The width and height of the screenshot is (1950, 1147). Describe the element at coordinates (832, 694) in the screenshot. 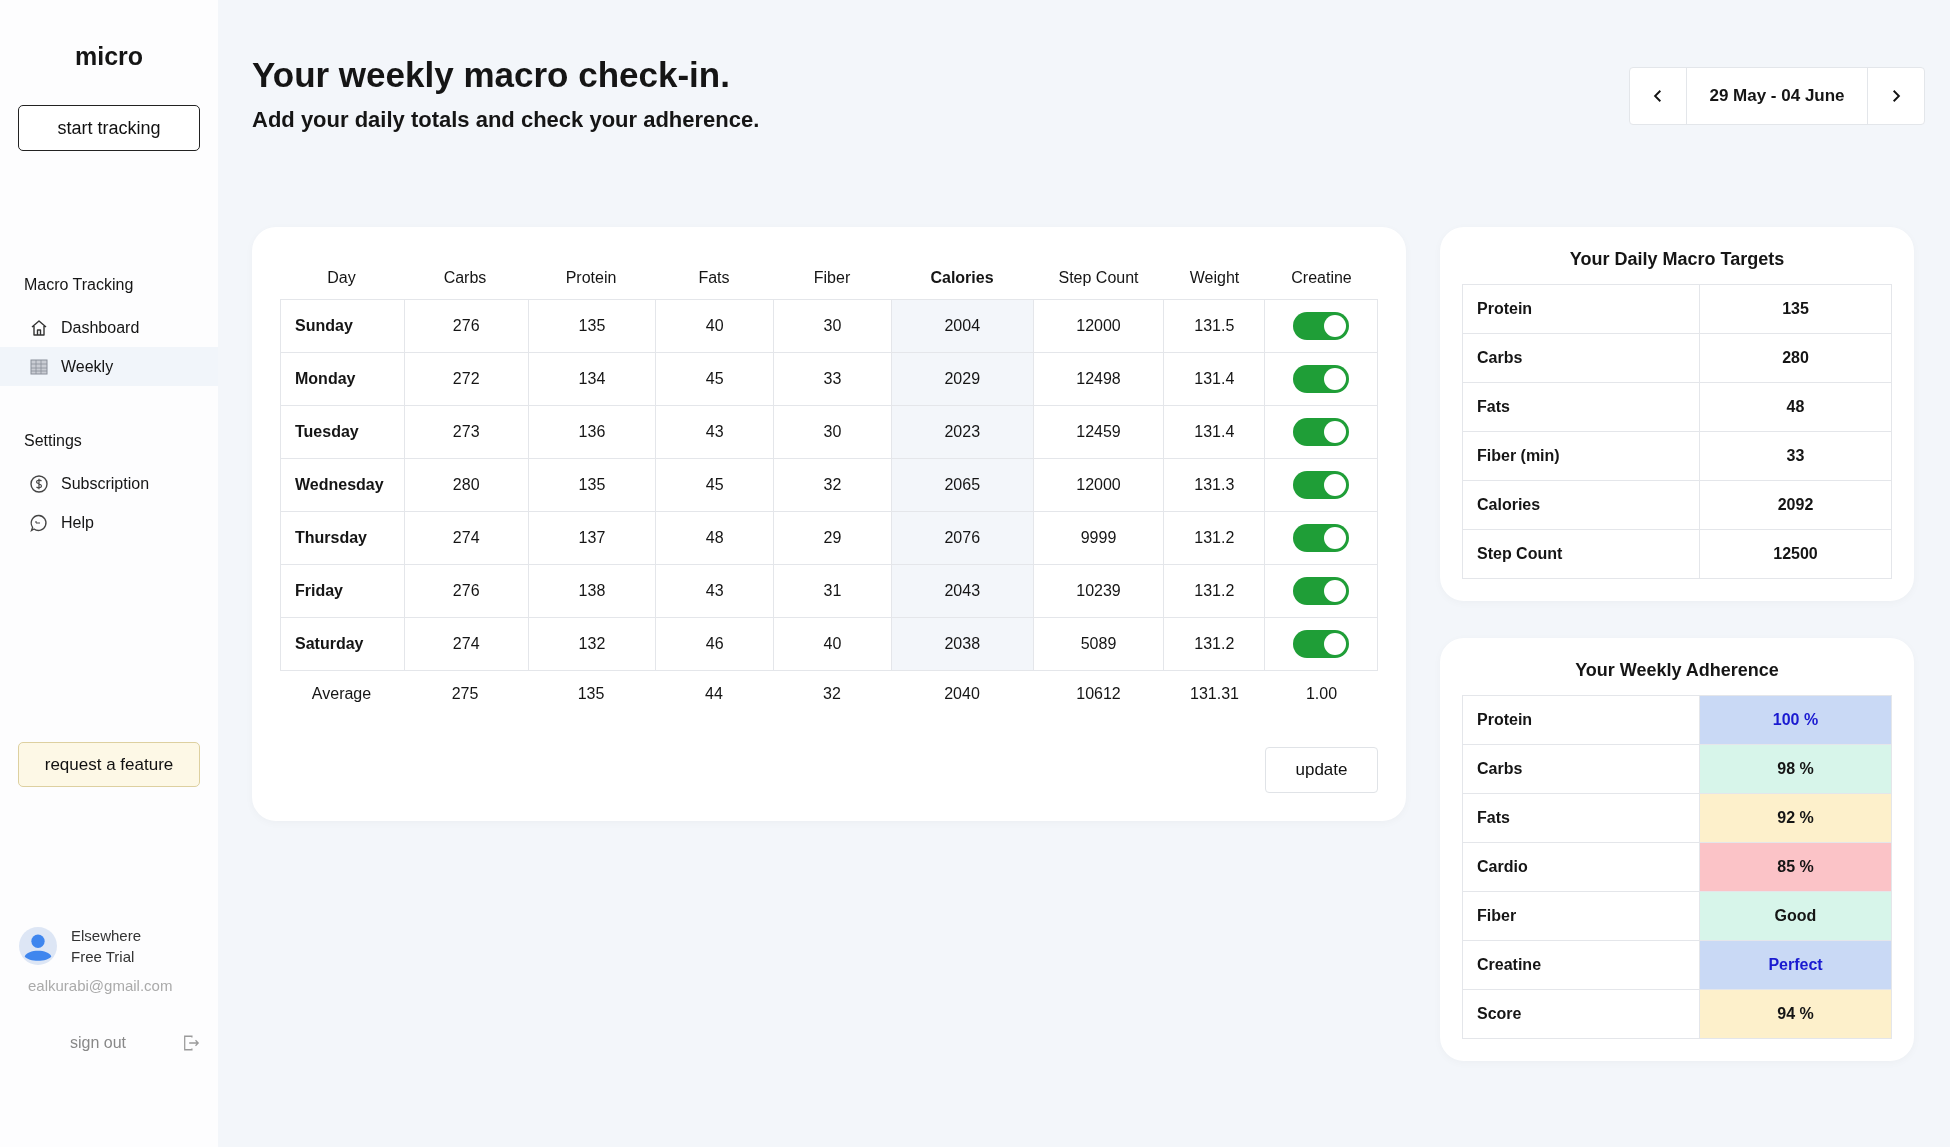

I see `average-value: 32` at that location.